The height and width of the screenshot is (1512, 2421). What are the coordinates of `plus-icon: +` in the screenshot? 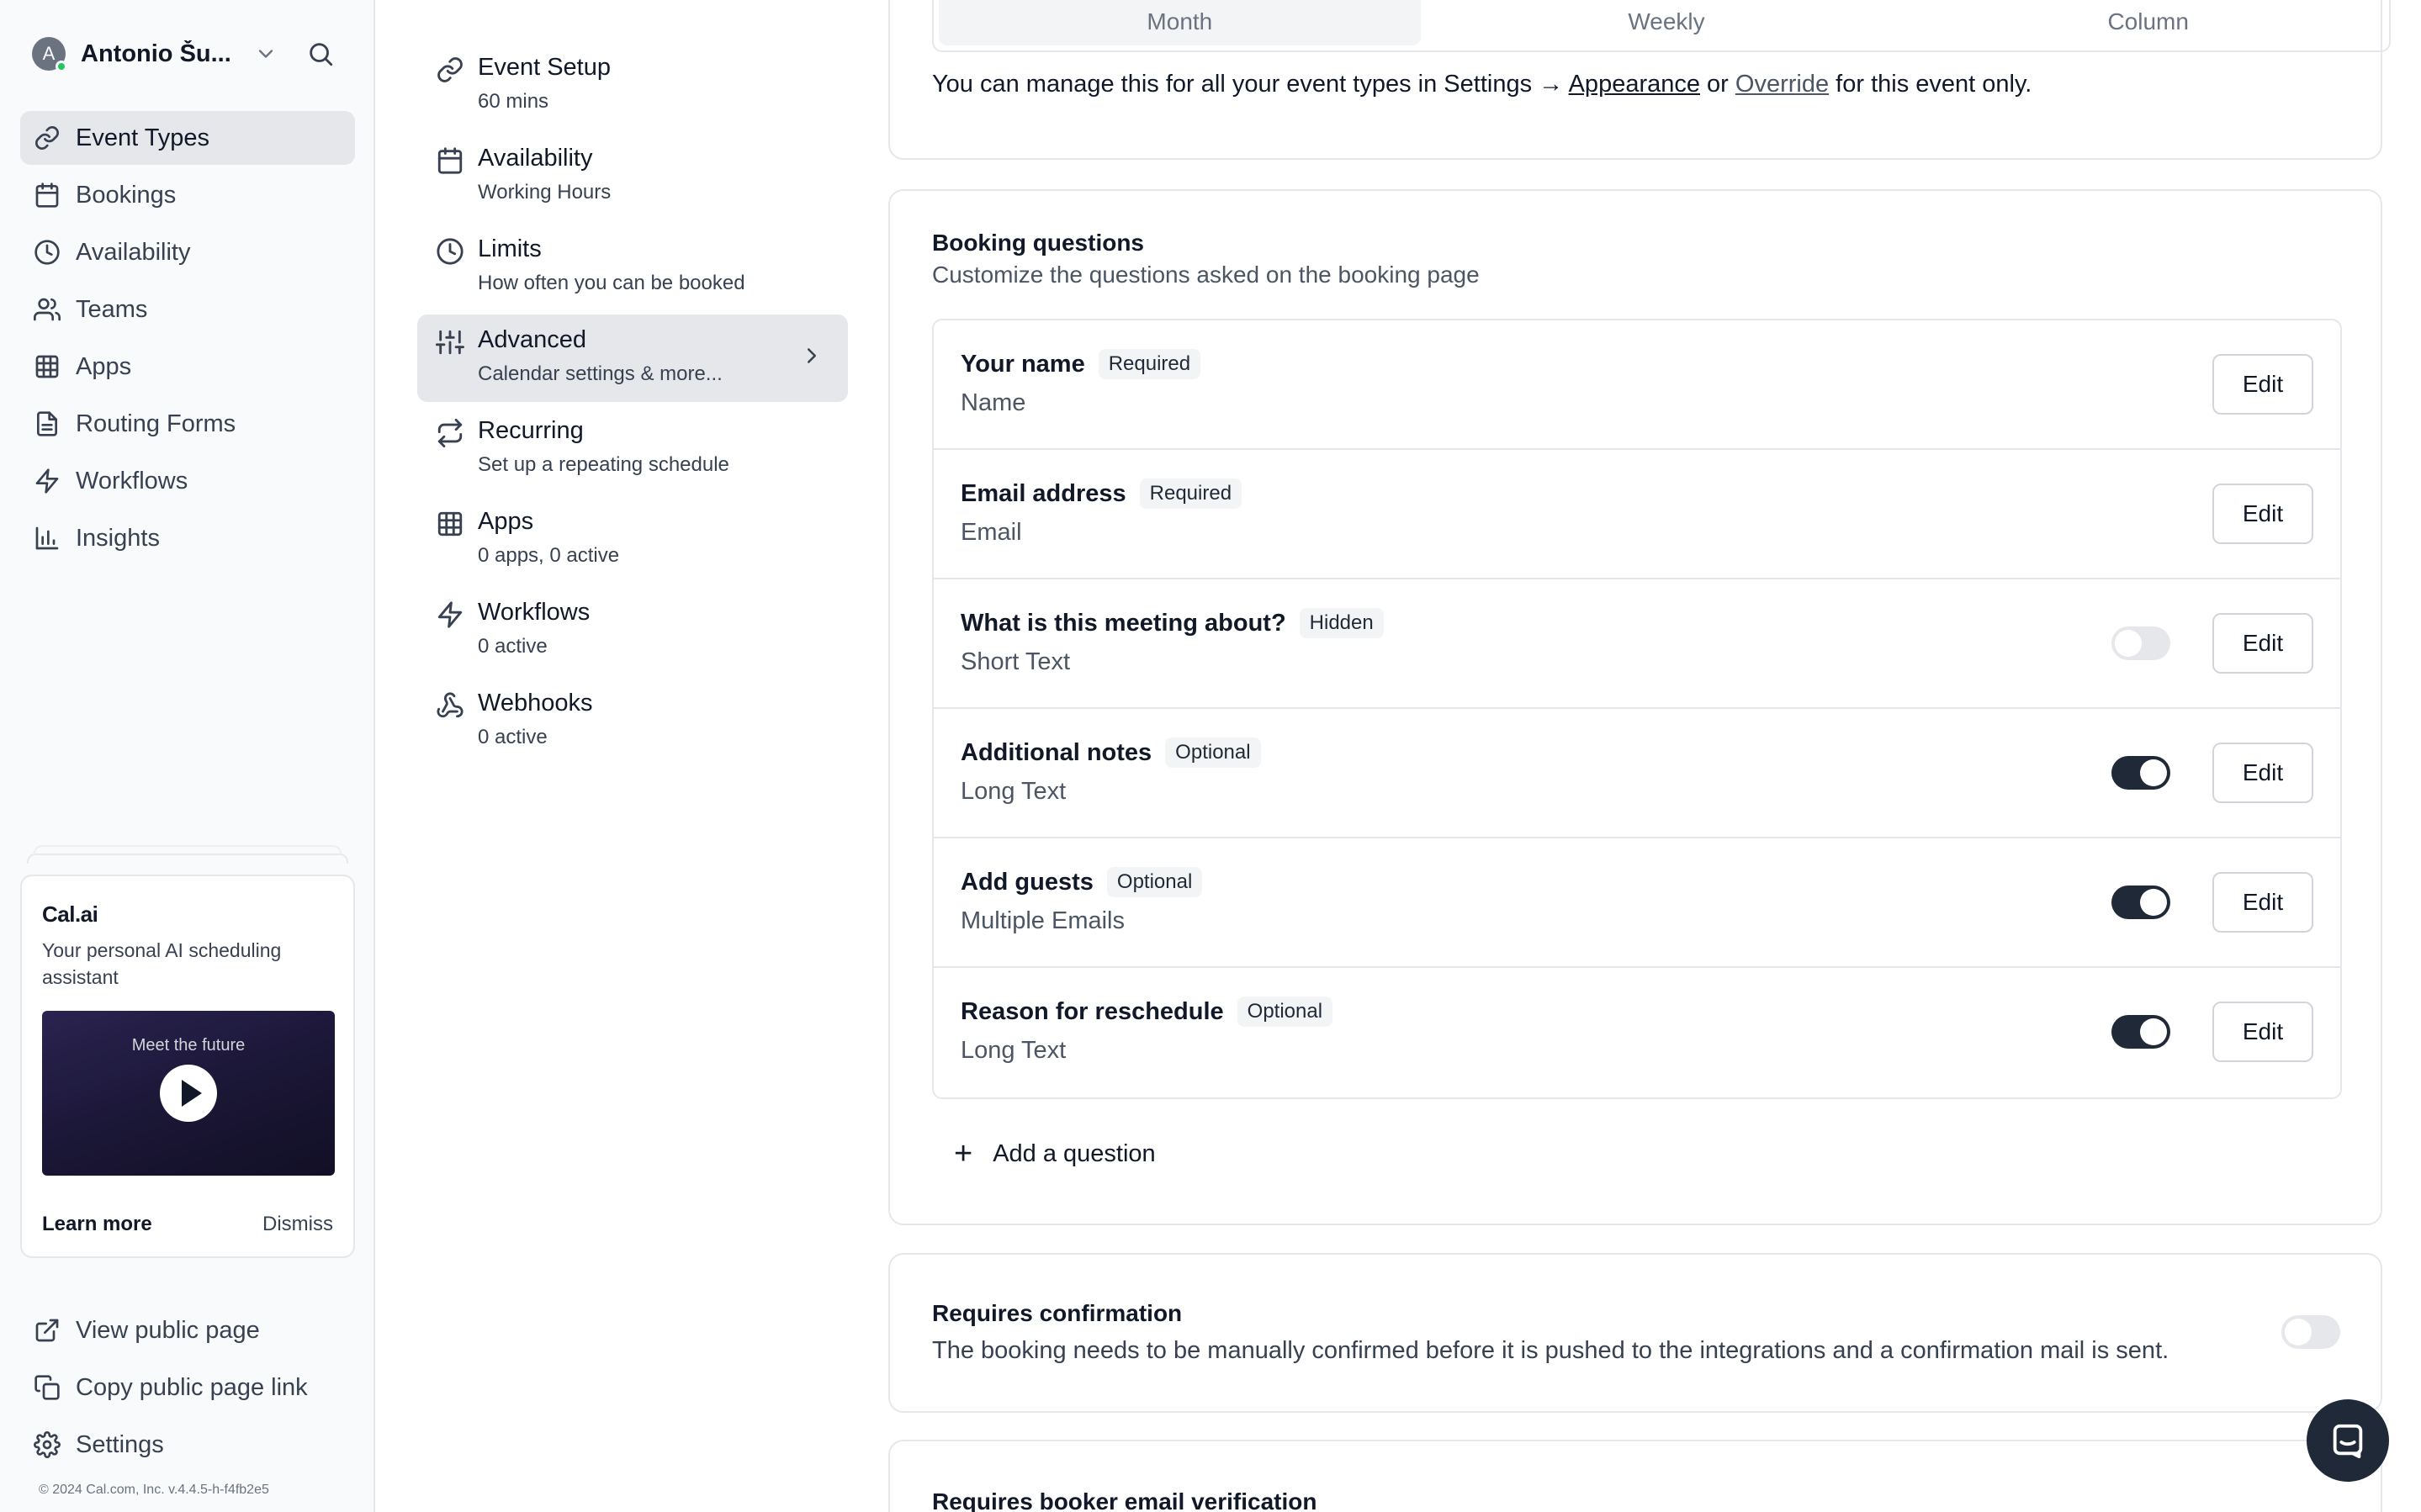 It's located at (963, 1153).